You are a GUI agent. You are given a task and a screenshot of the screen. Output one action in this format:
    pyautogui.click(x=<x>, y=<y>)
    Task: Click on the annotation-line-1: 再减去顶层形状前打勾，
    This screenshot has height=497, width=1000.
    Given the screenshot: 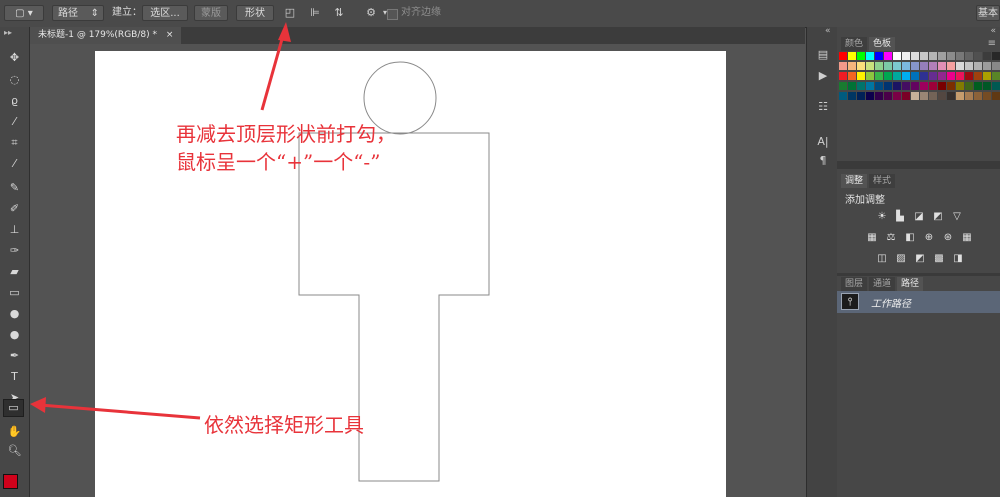 What is the action you would take?
    pyautogui.click(x=286, y=134)
    